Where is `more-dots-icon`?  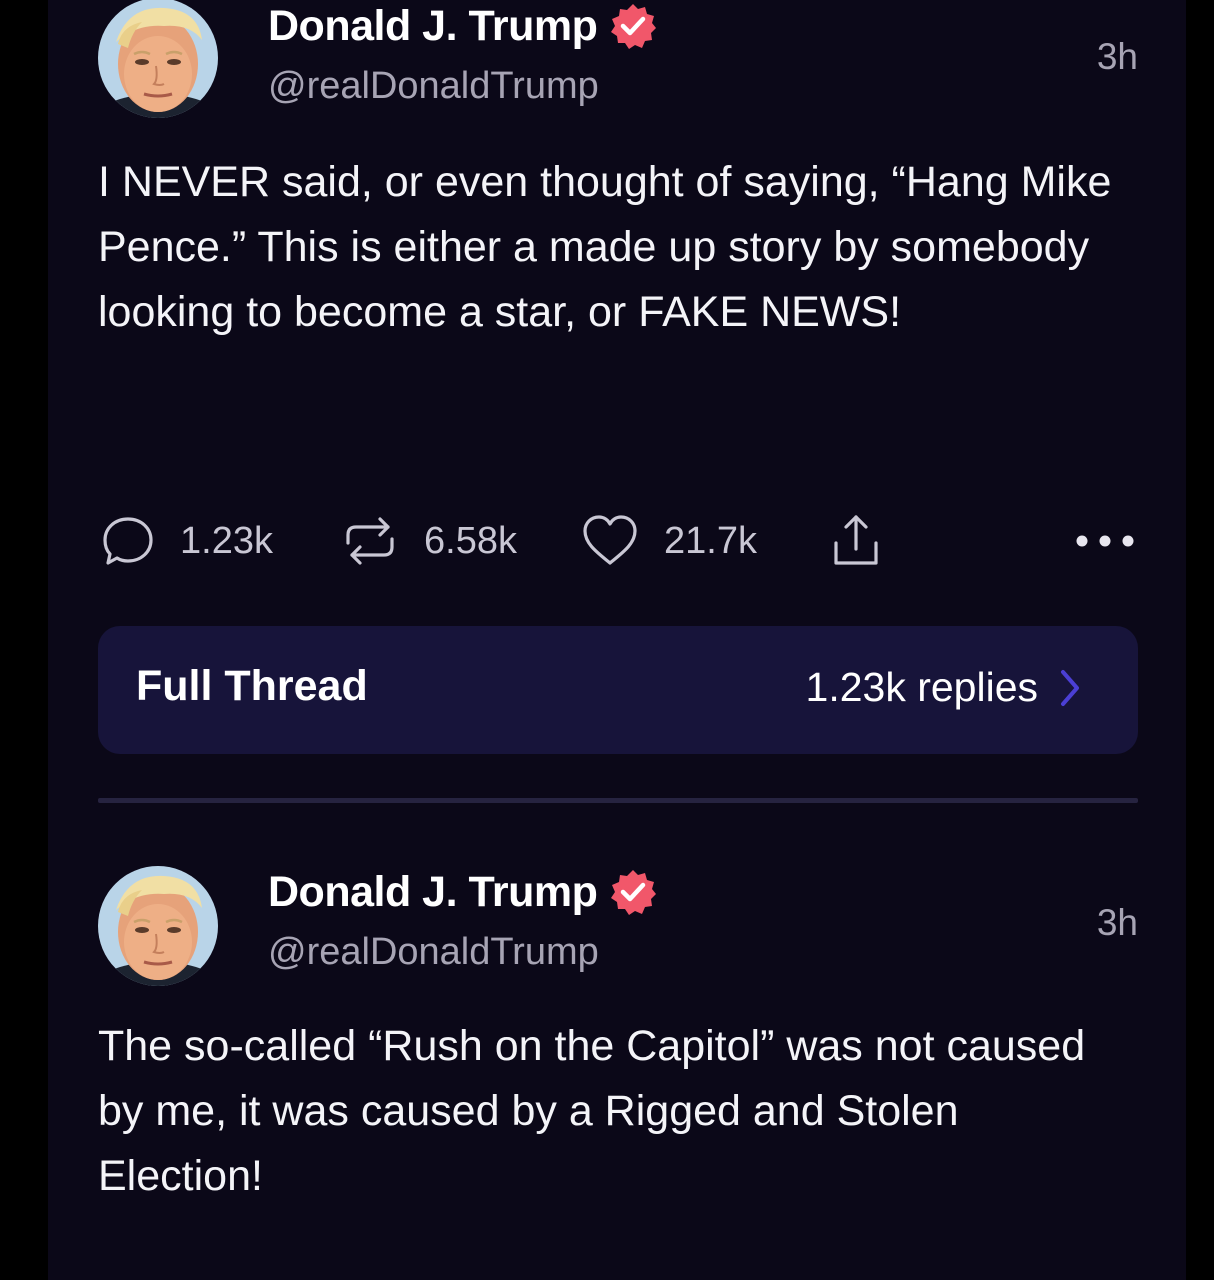
more-dots-icon is located at coordinates (1105, 541).